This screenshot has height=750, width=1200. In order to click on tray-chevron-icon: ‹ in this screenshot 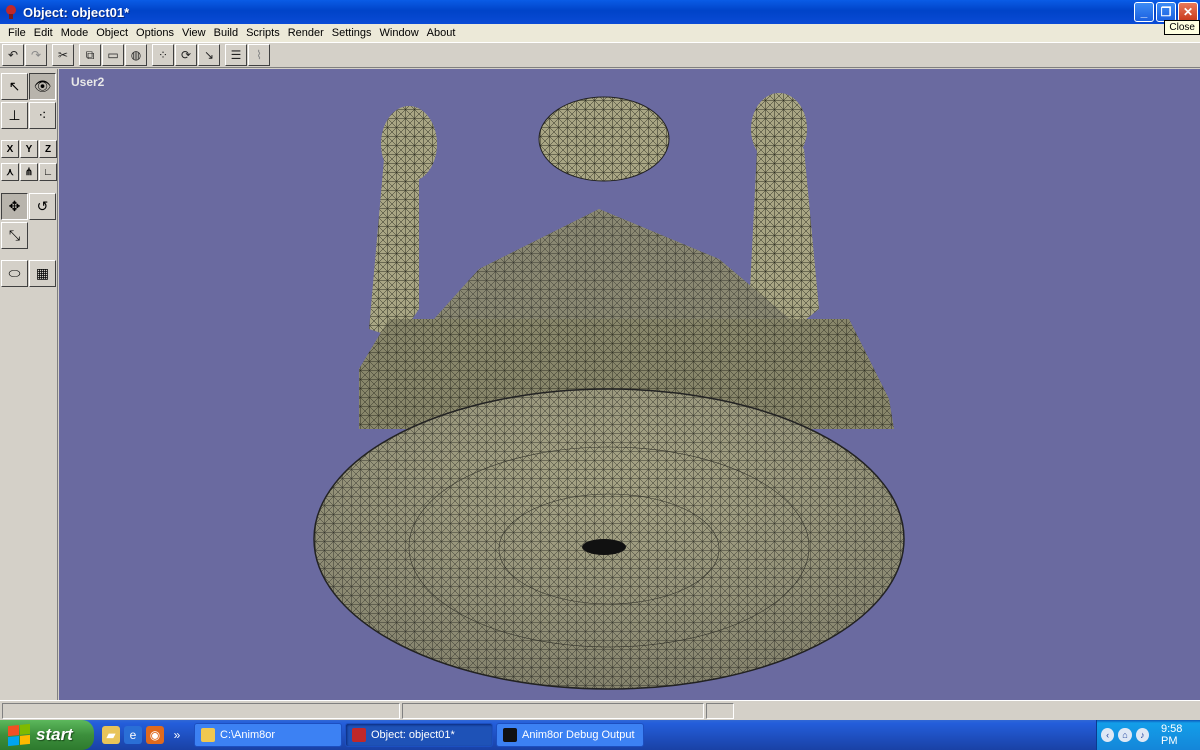, I will do `click(1108, 735)`.